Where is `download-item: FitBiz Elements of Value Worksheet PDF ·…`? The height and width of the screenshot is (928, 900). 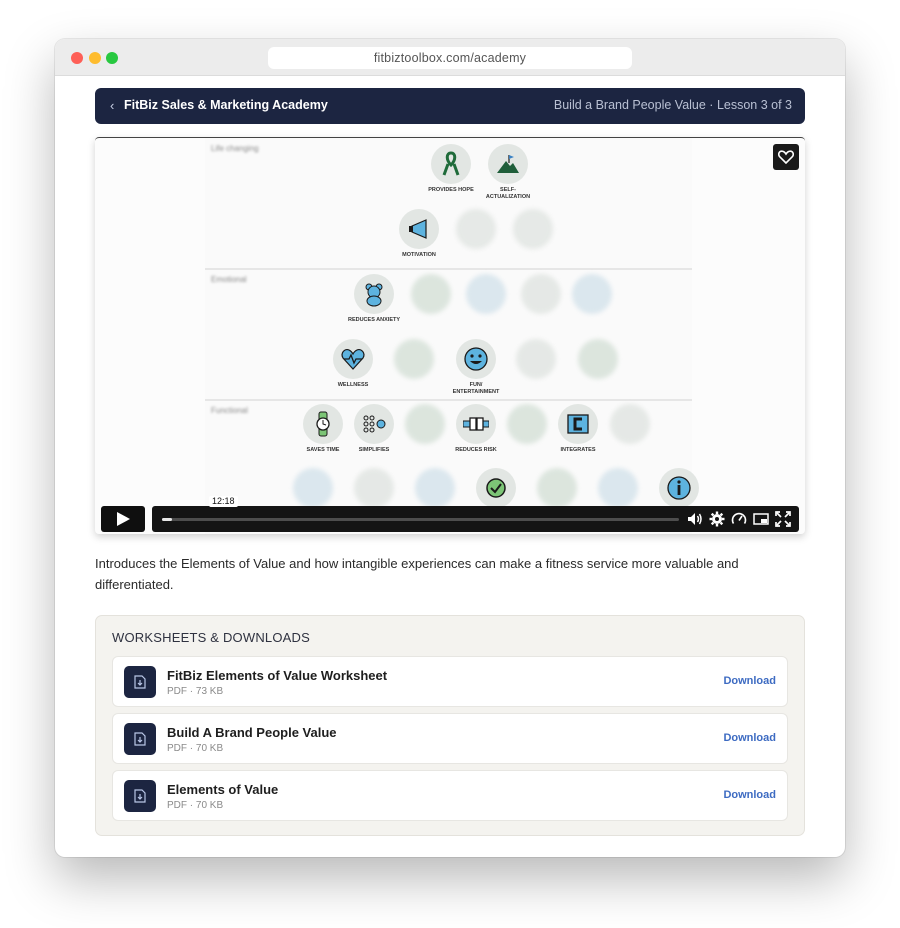 download-item: FitBiz Elements of Value Worksheet PDF ·… is located at coordinates (450, 681).